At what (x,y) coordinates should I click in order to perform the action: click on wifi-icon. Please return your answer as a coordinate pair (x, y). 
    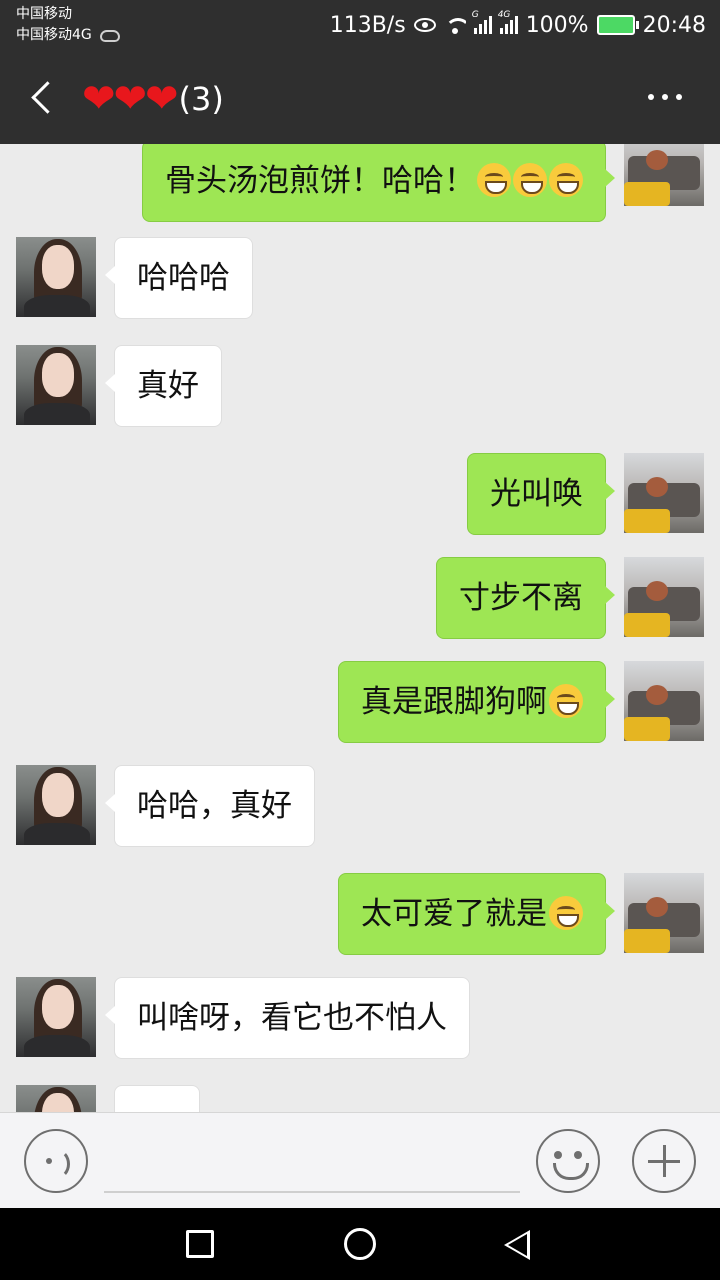
    Looking at the image, I should click on (455, 25).